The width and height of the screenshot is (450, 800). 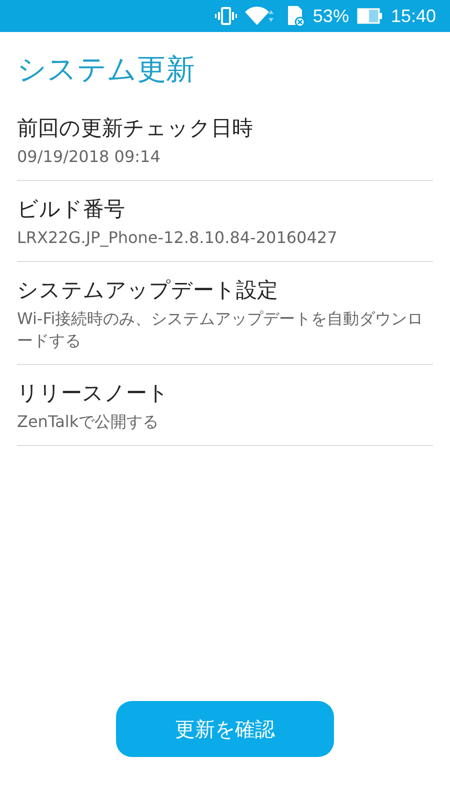 What do you see at coordinates (413, 16) in the screenshot?
I see `clock: 15:40` at bounding box center [413, 16].